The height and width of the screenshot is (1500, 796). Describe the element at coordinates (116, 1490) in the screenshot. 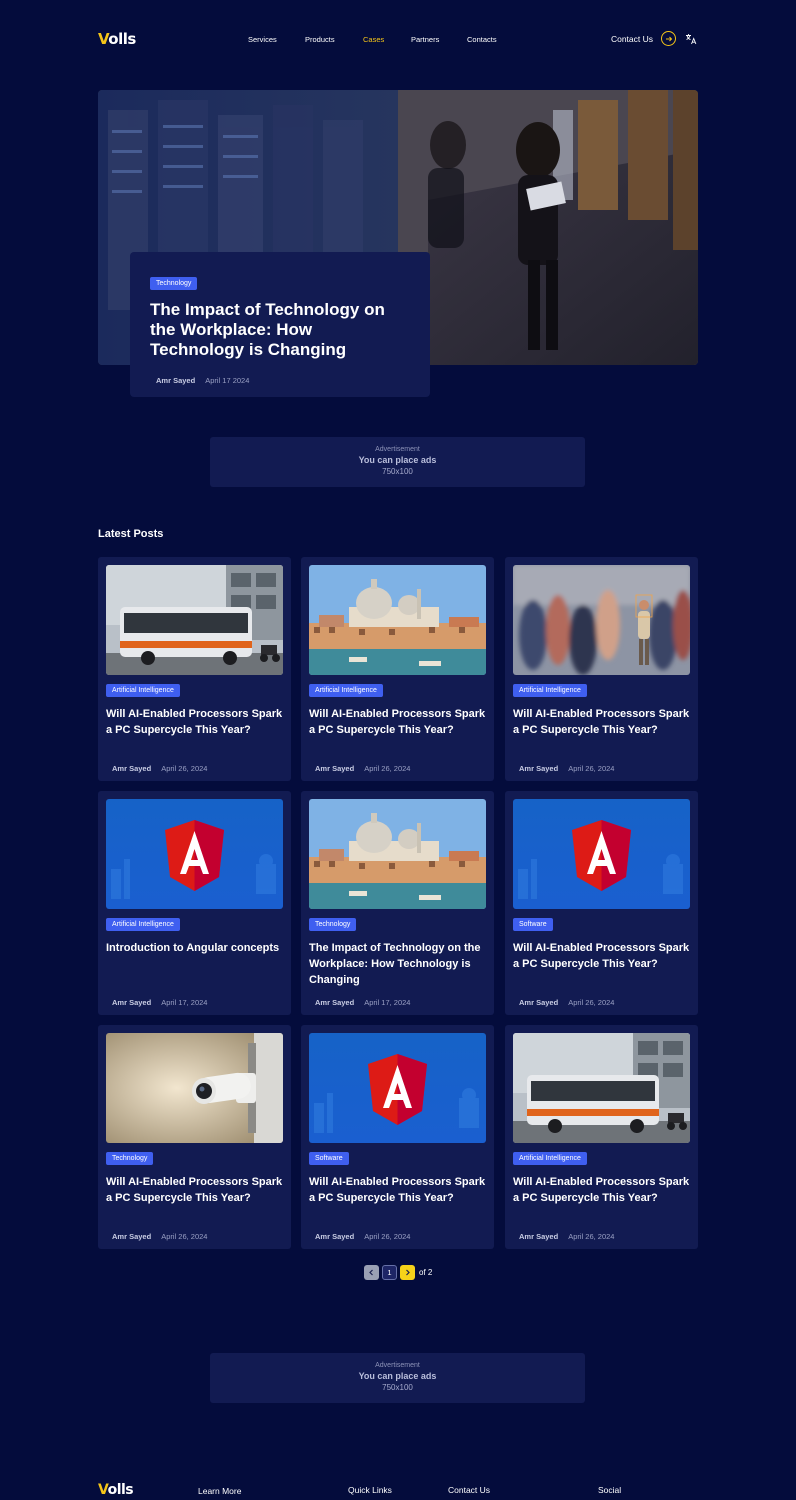

I see `footer-logo: Volls` at that location.